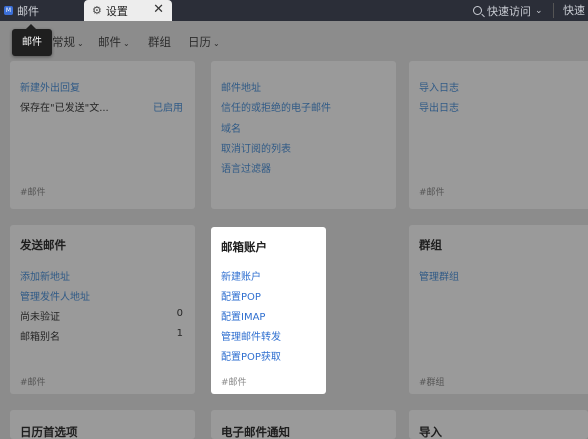  Describe the element at coordinates (55, 295) in the screenshot. I see `manage-sender-address-link: 管理发件人地址` at that location.